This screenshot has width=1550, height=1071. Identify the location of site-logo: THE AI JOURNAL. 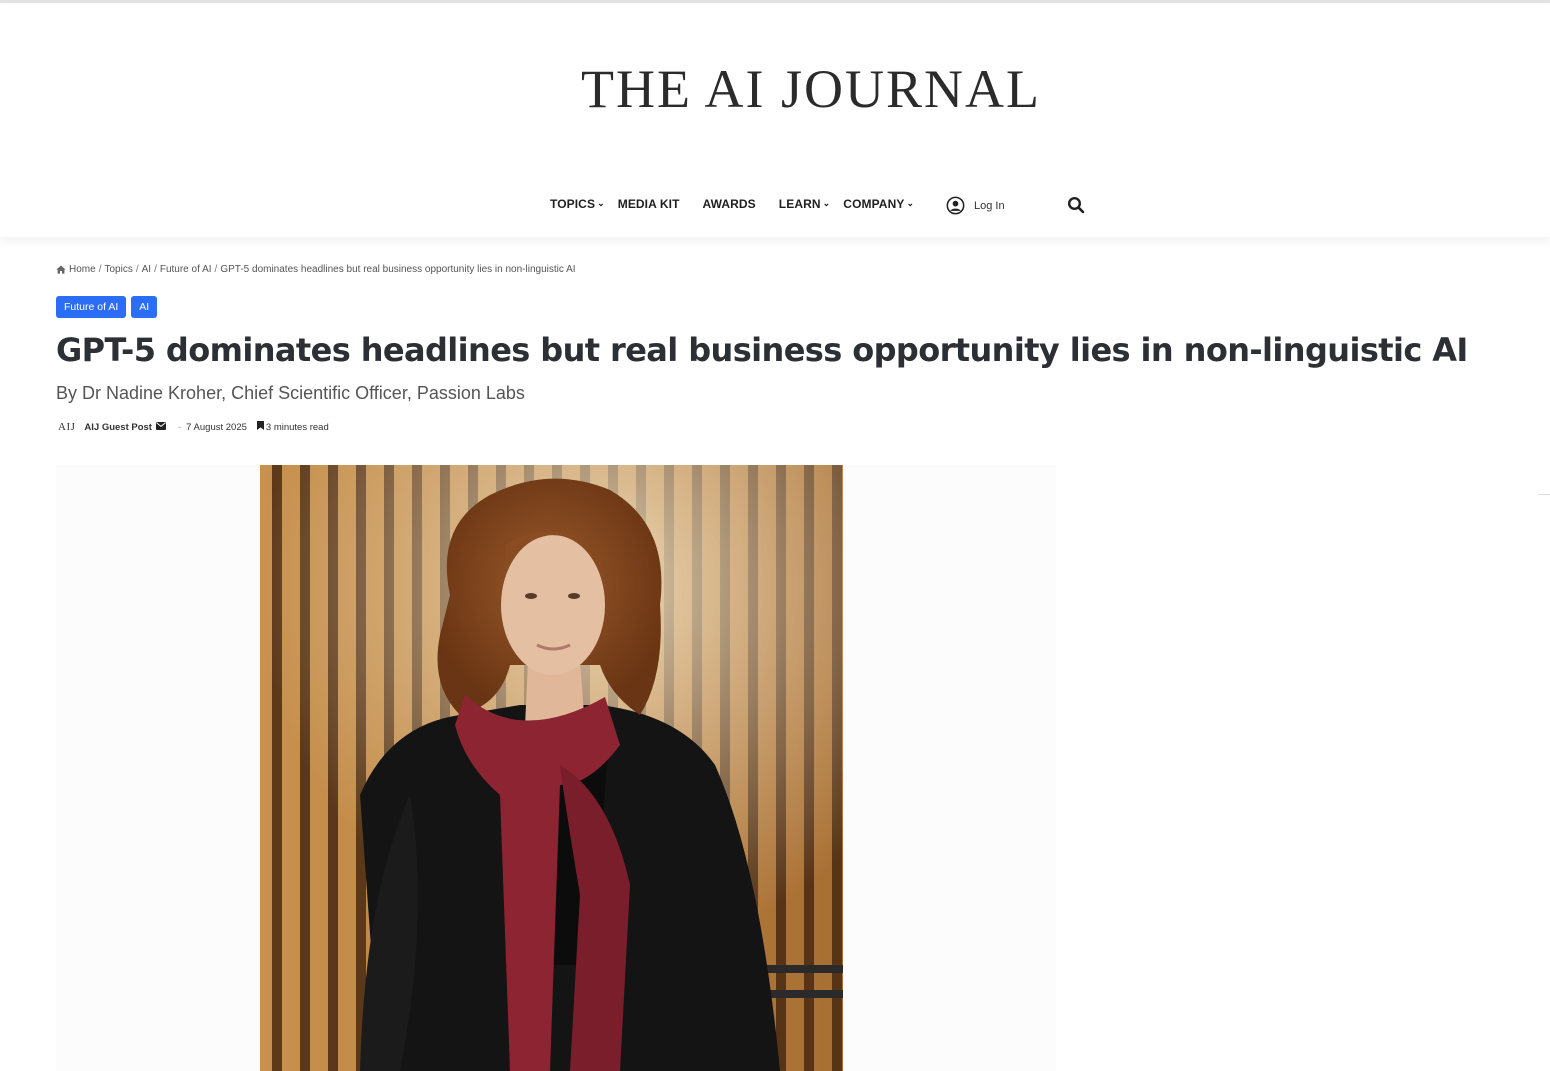
(775, 89).